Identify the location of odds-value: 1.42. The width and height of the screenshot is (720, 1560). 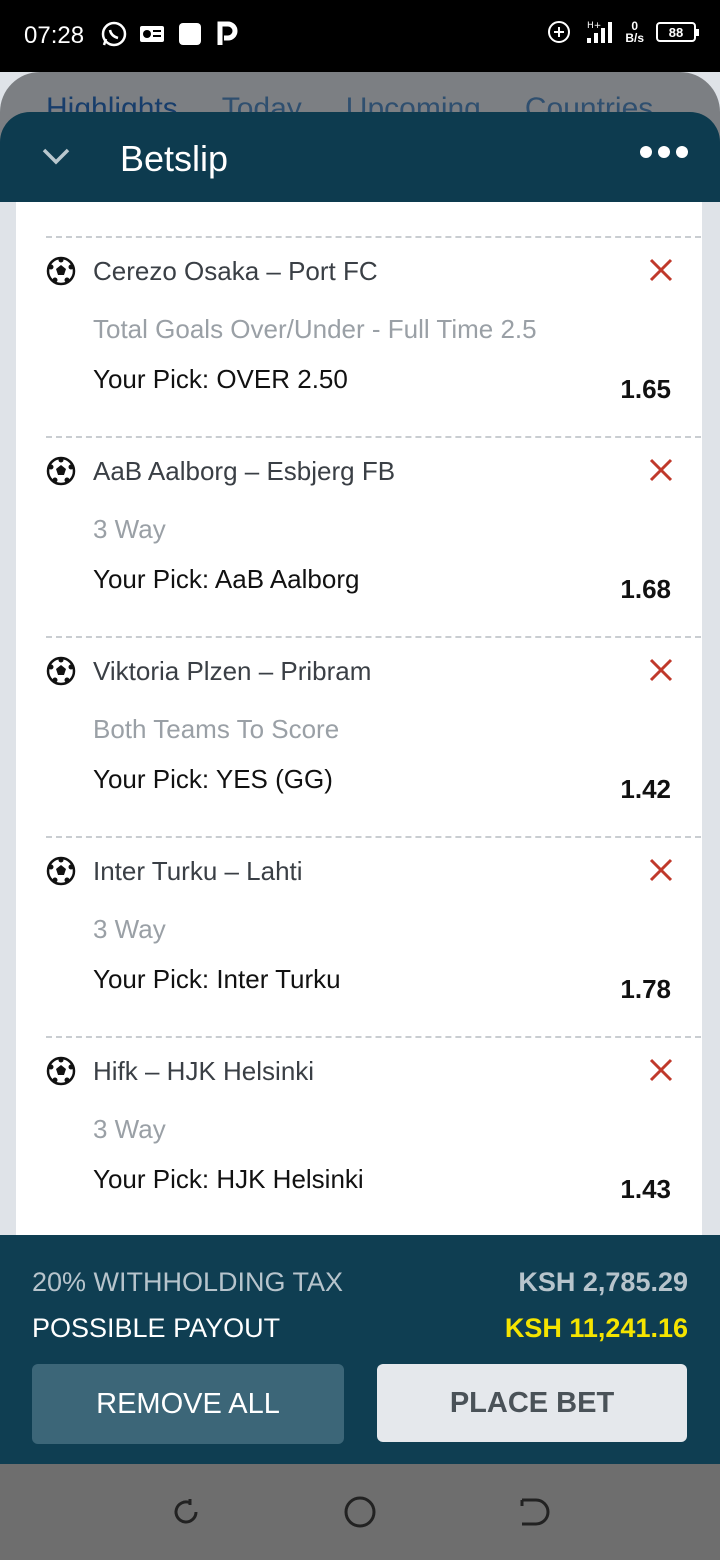
(645, 789).